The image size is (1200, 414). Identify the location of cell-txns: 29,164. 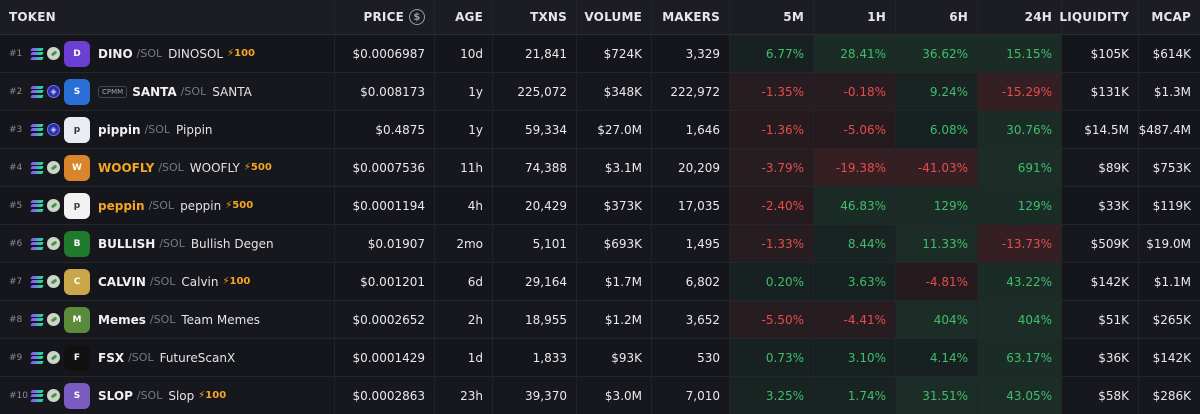
(535, 281).